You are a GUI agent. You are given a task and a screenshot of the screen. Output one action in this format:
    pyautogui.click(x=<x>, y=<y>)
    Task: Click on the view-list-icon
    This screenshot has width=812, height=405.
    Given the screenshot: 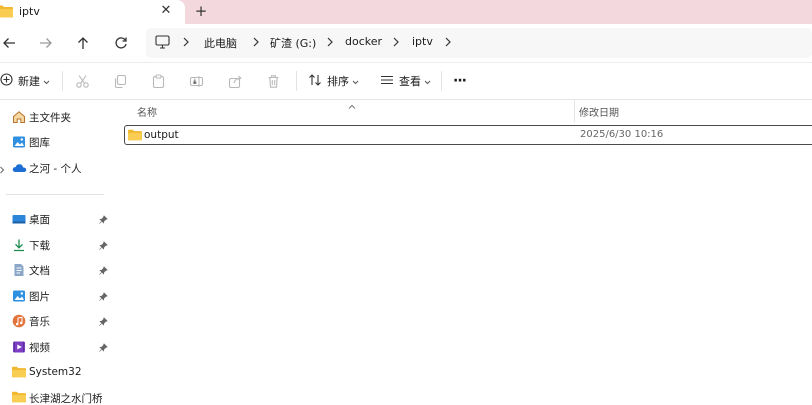 What is the action you would take?
    pyautogui.click(x=387, y=81)
    